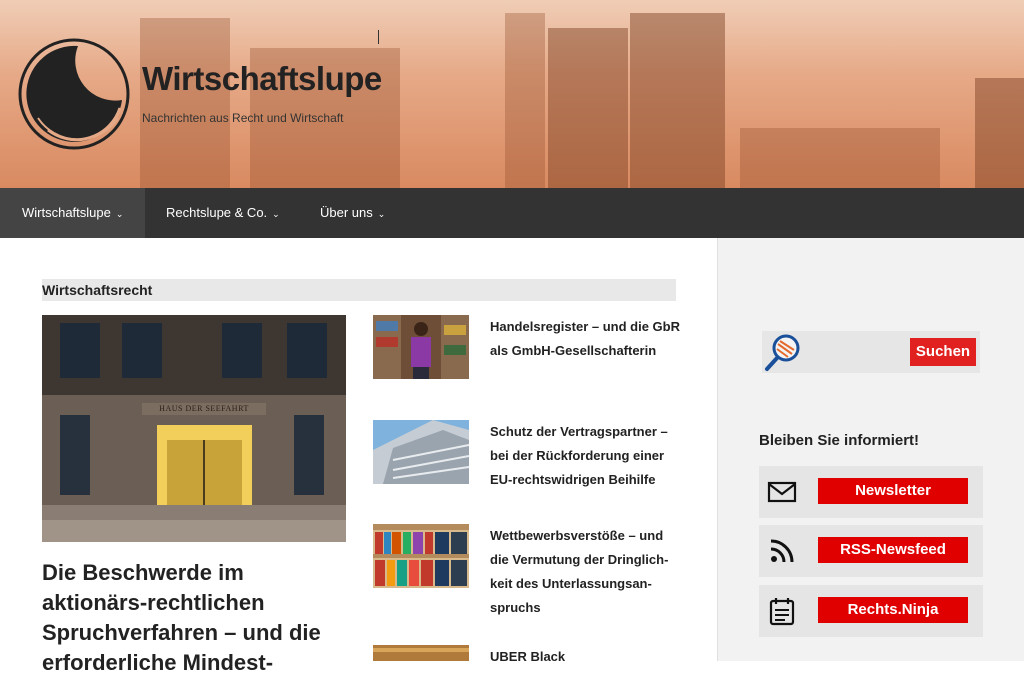 This screenshot has height=678, width=1024. I want to click on search-icon, so click(783, 352).